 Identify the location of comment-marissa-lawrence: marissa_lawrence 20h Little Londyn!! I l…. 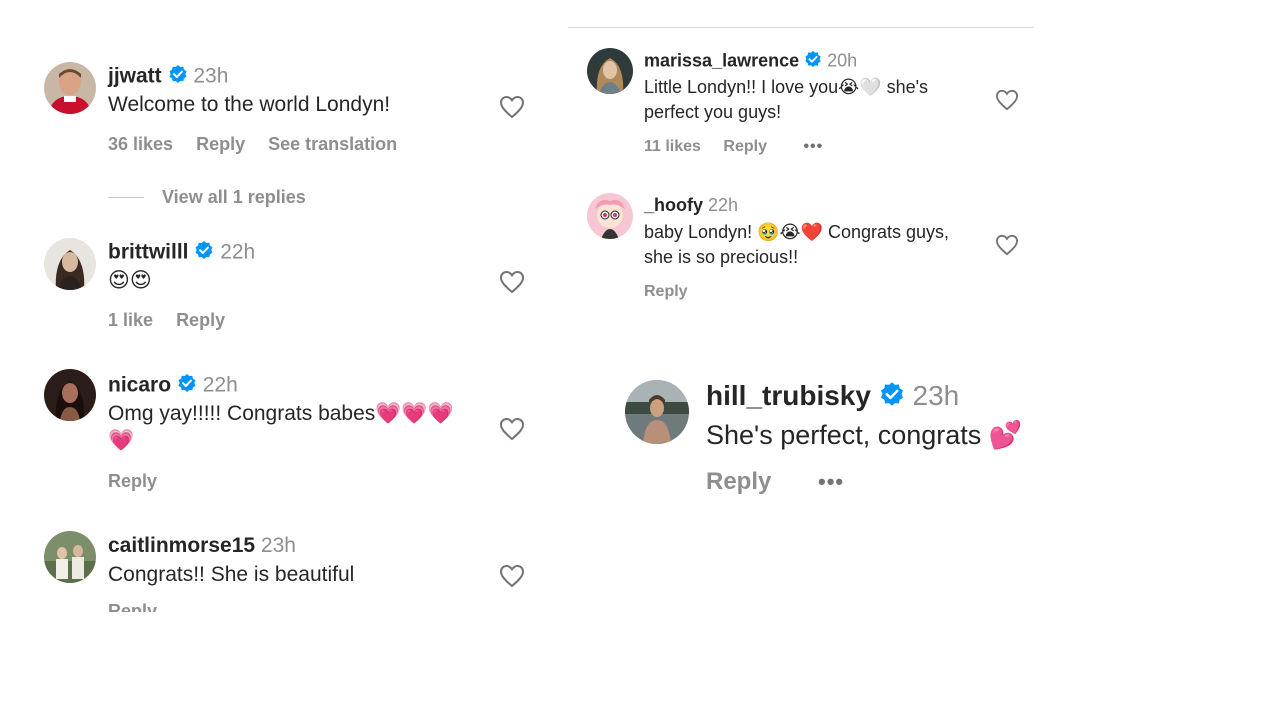
(807, 106).